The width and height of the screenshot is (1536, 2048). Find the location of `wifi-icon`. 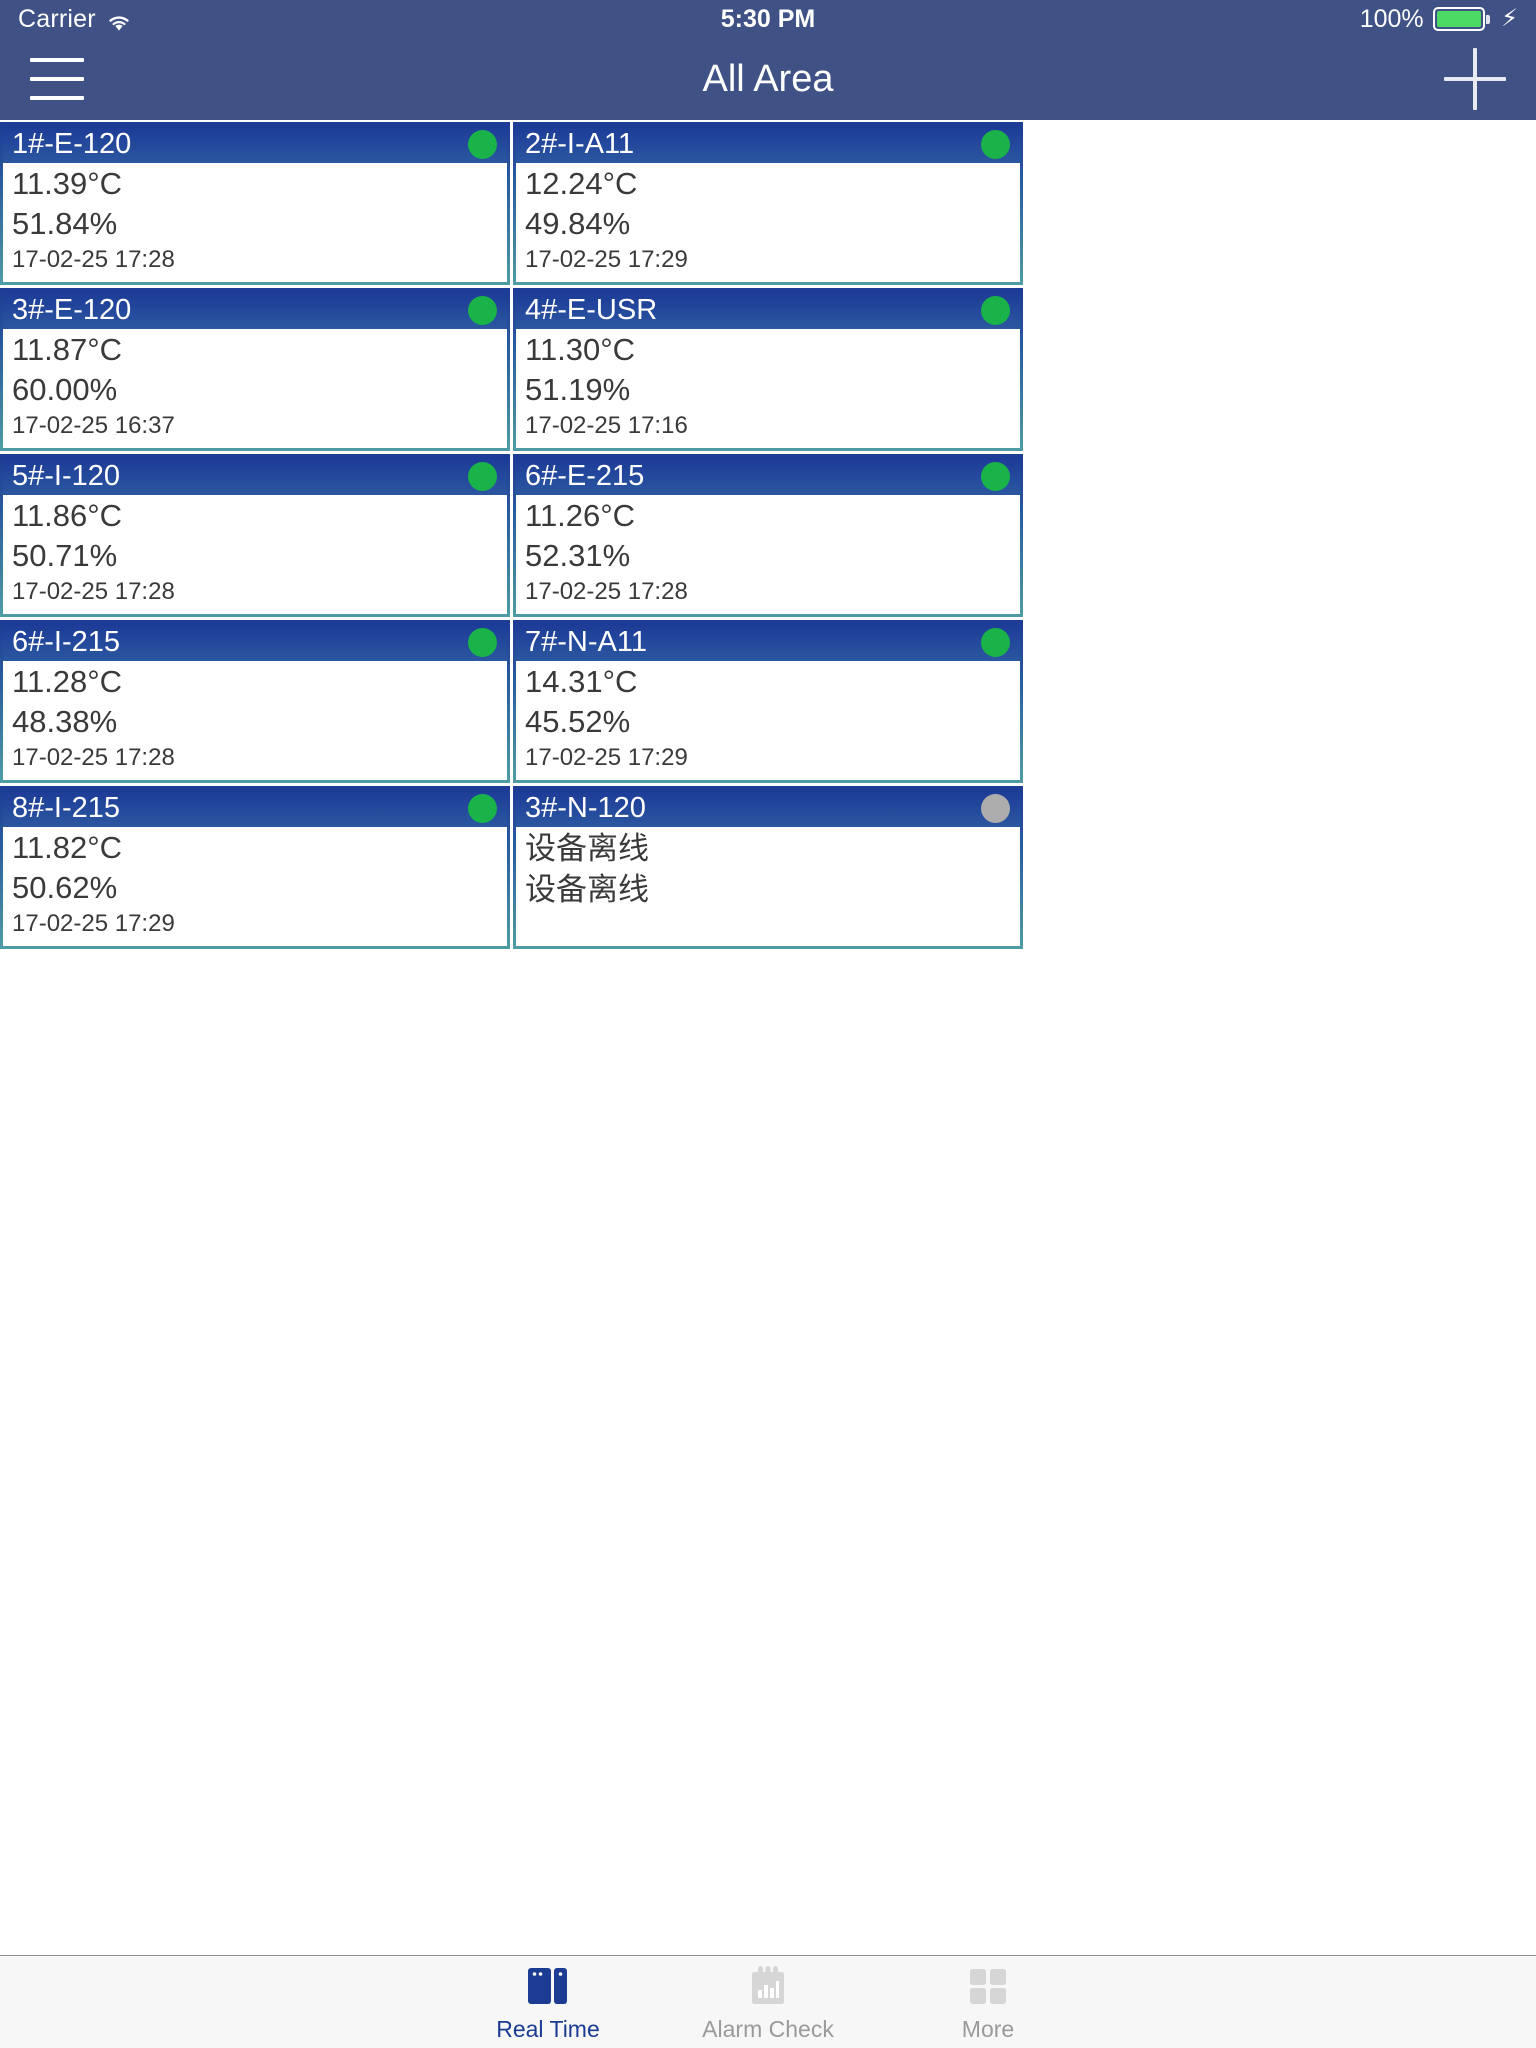

wifi-icon is located at coordinates (119, 21).